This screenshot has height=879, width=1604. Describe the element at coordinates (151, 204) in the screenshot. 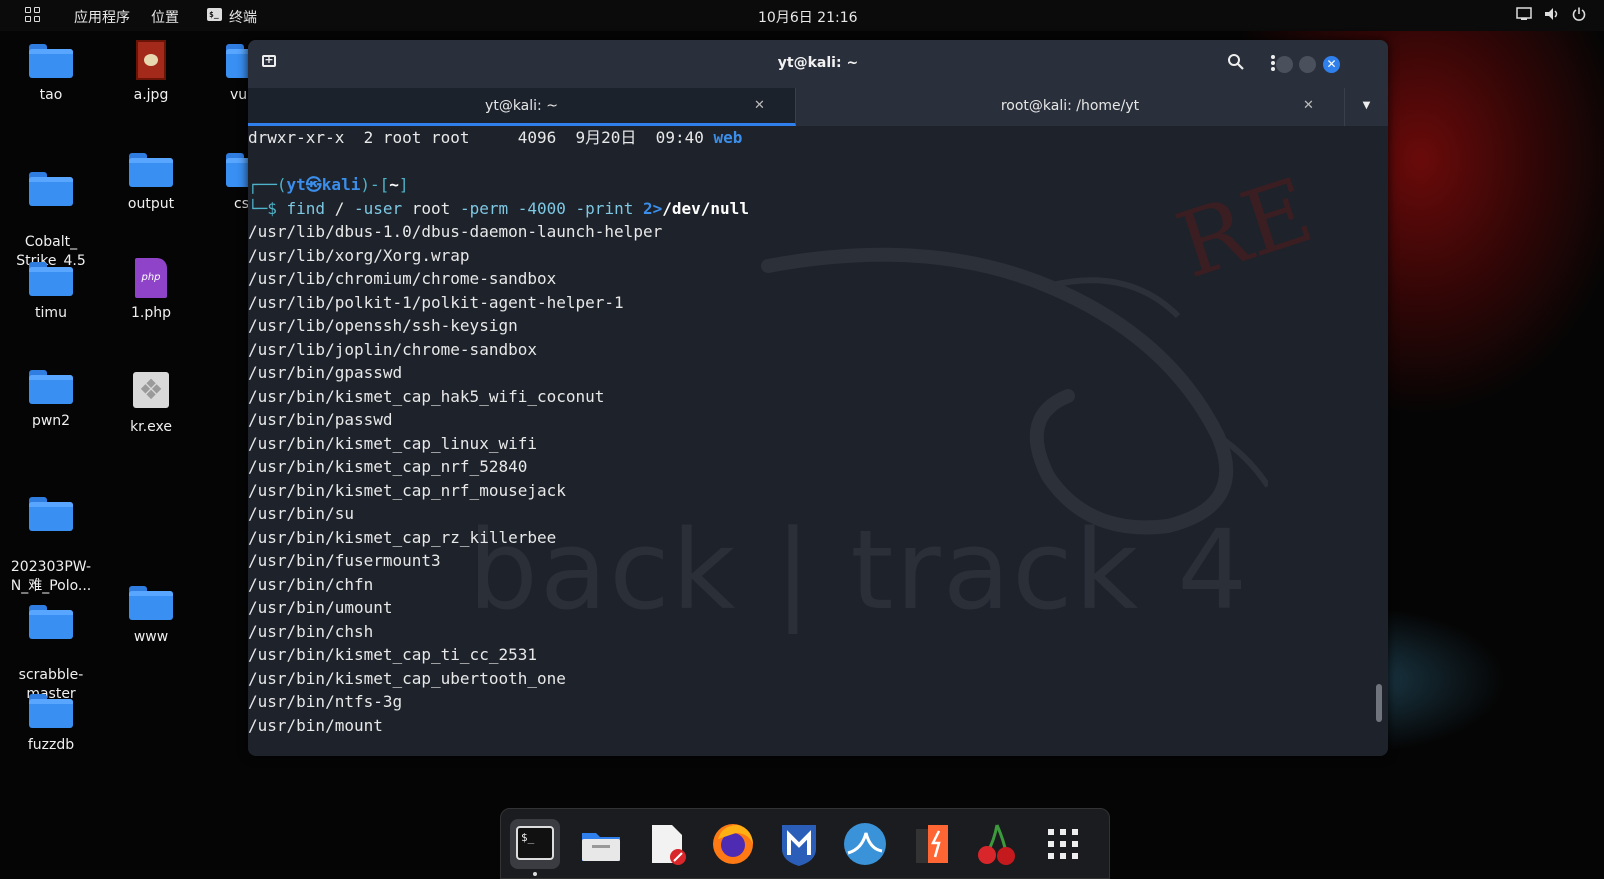

I see `desktop-icon-label: output` at that location.